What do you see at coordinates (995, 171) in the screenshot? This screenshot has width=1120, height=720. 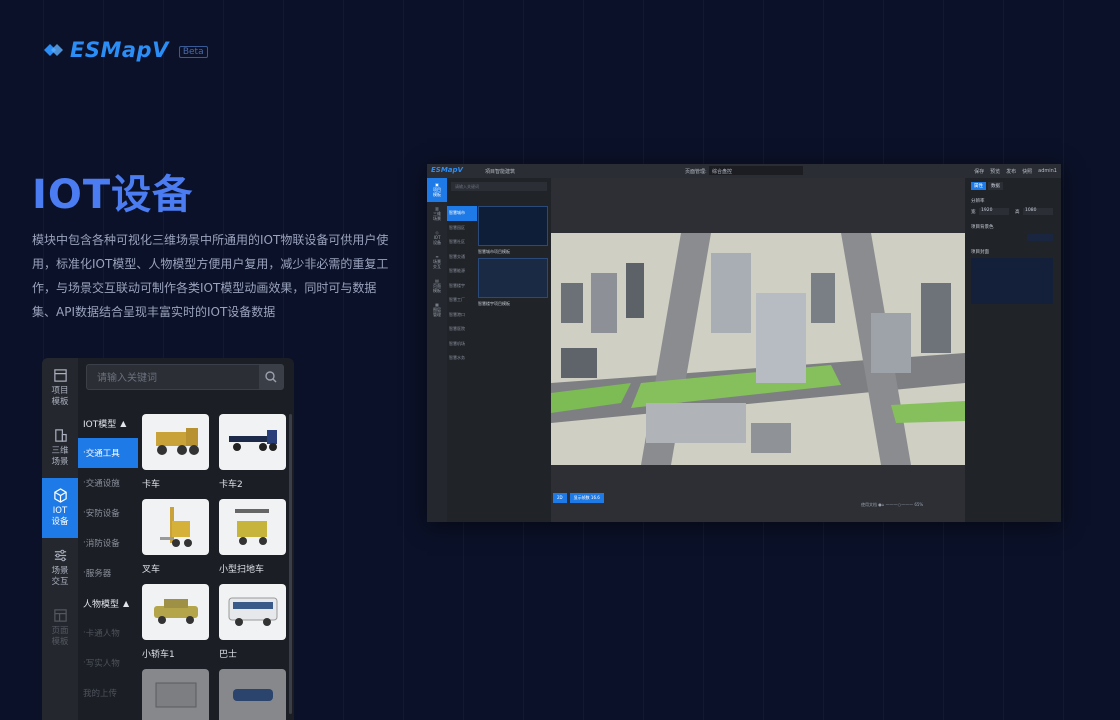 I see `app-tool: 预览` at bounding box center [995, 171].